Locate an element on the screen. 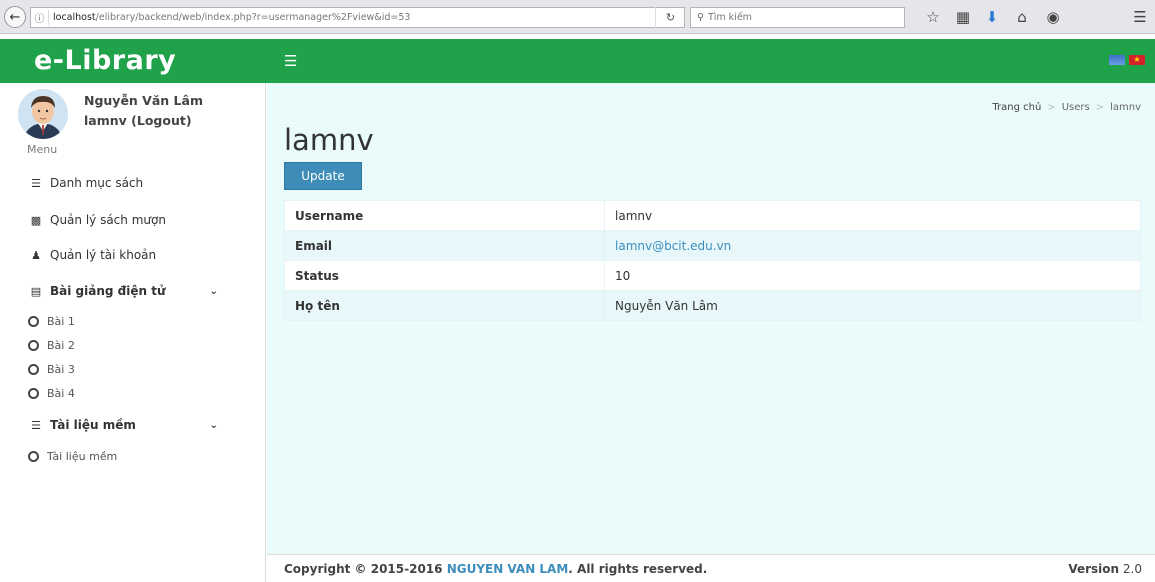 The width and height of the screenshot is (1155, 582). file-icon: ▤ is located at coordinates (36, 291).